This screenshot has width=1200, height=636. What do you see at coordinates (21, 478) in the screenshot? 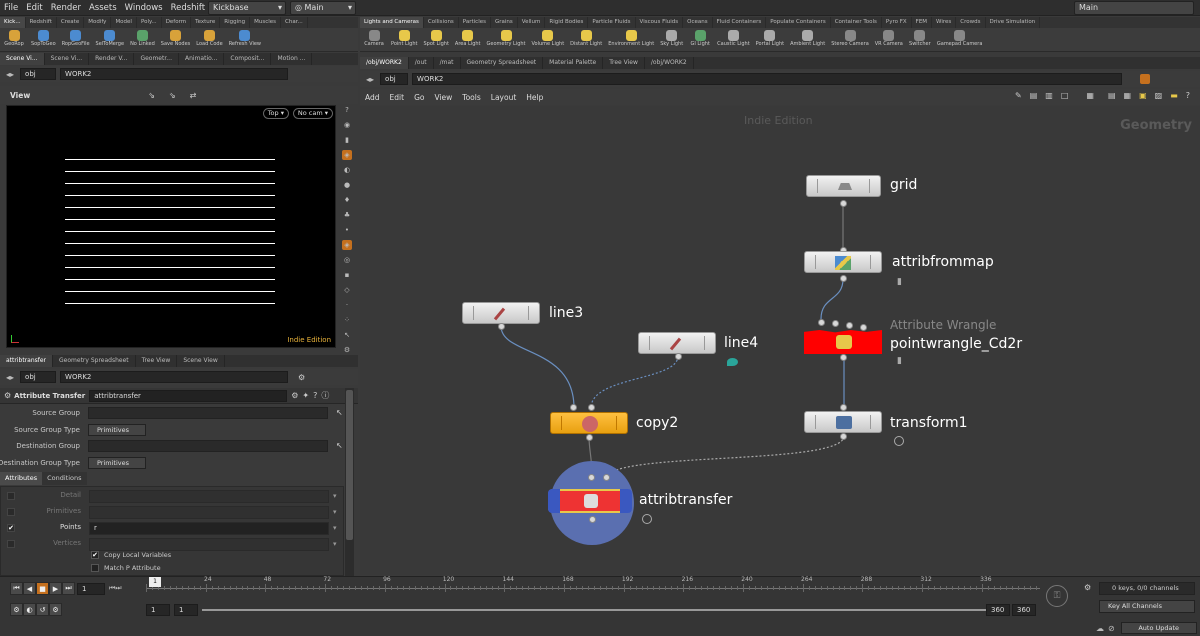
I see `tab-attributes: Attributes` at bounding box center [21, 478].